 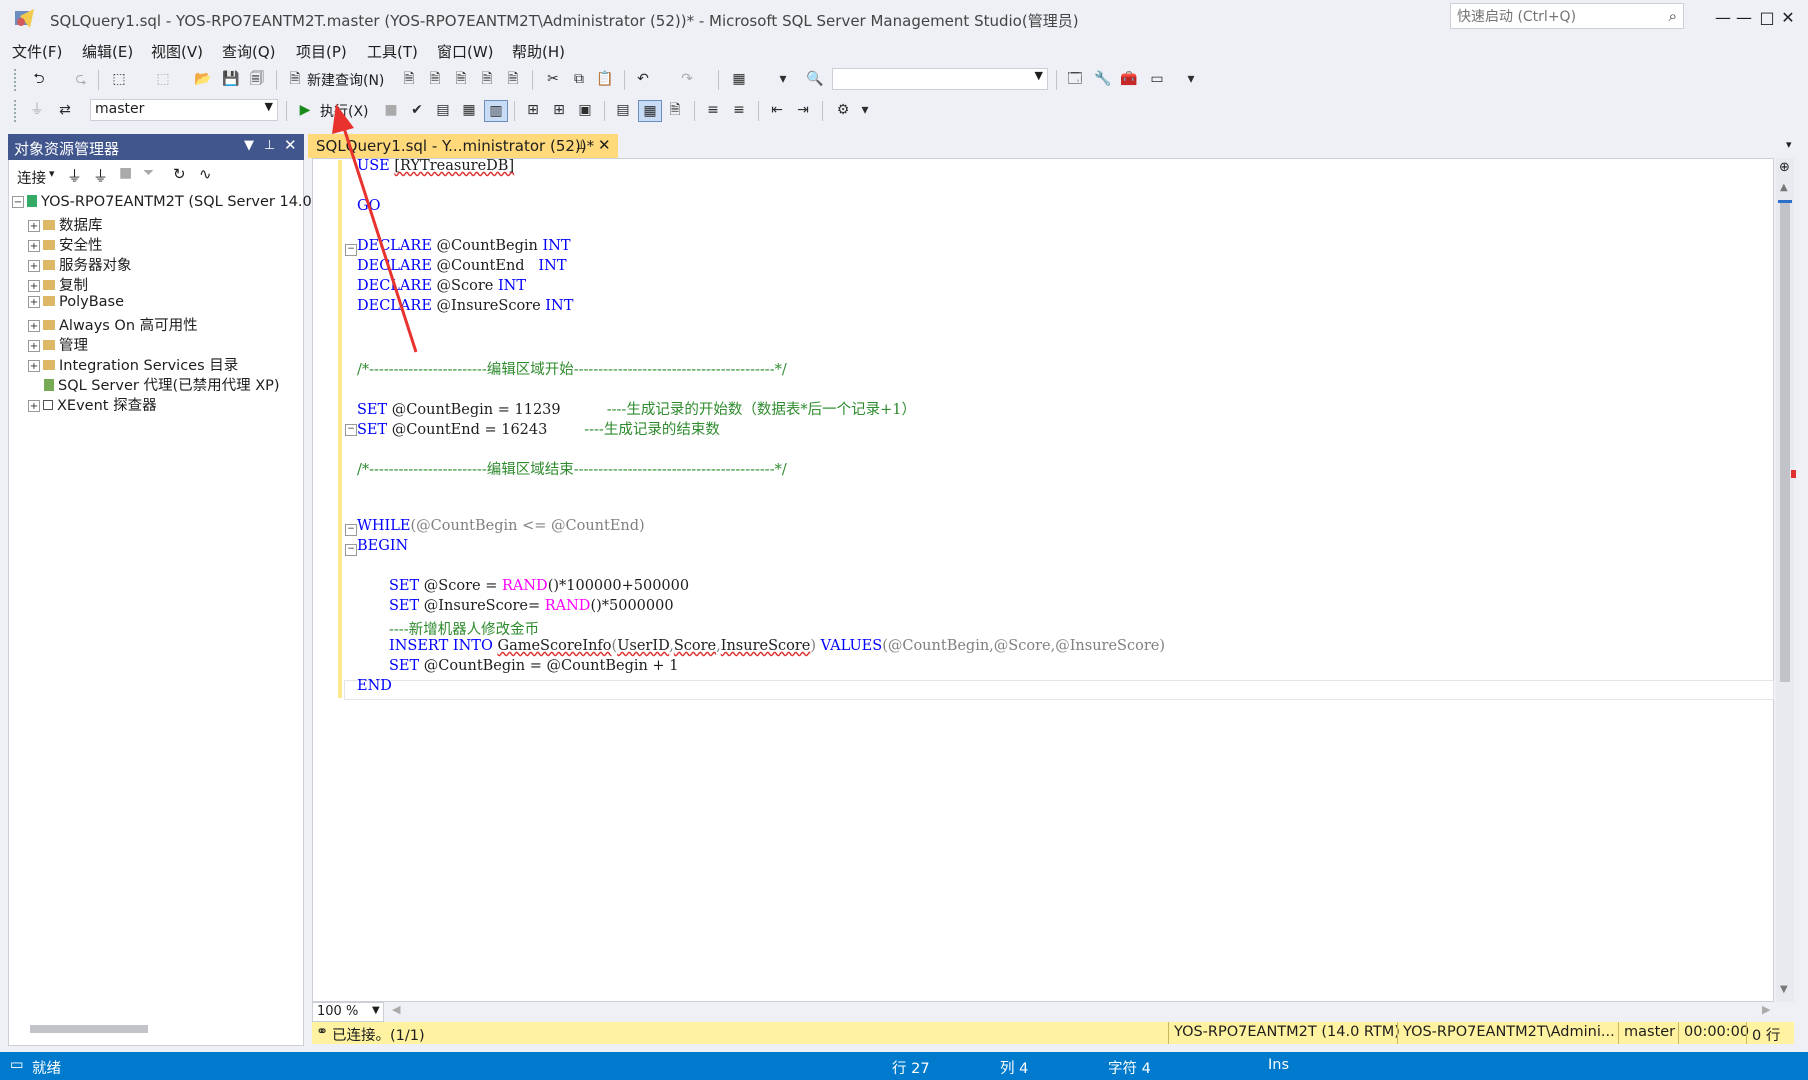 What do you see at coordinates (107, 51) in the screenshot?
I see `menu-edit: 编辑(E)` at bounding box center [107, 51].